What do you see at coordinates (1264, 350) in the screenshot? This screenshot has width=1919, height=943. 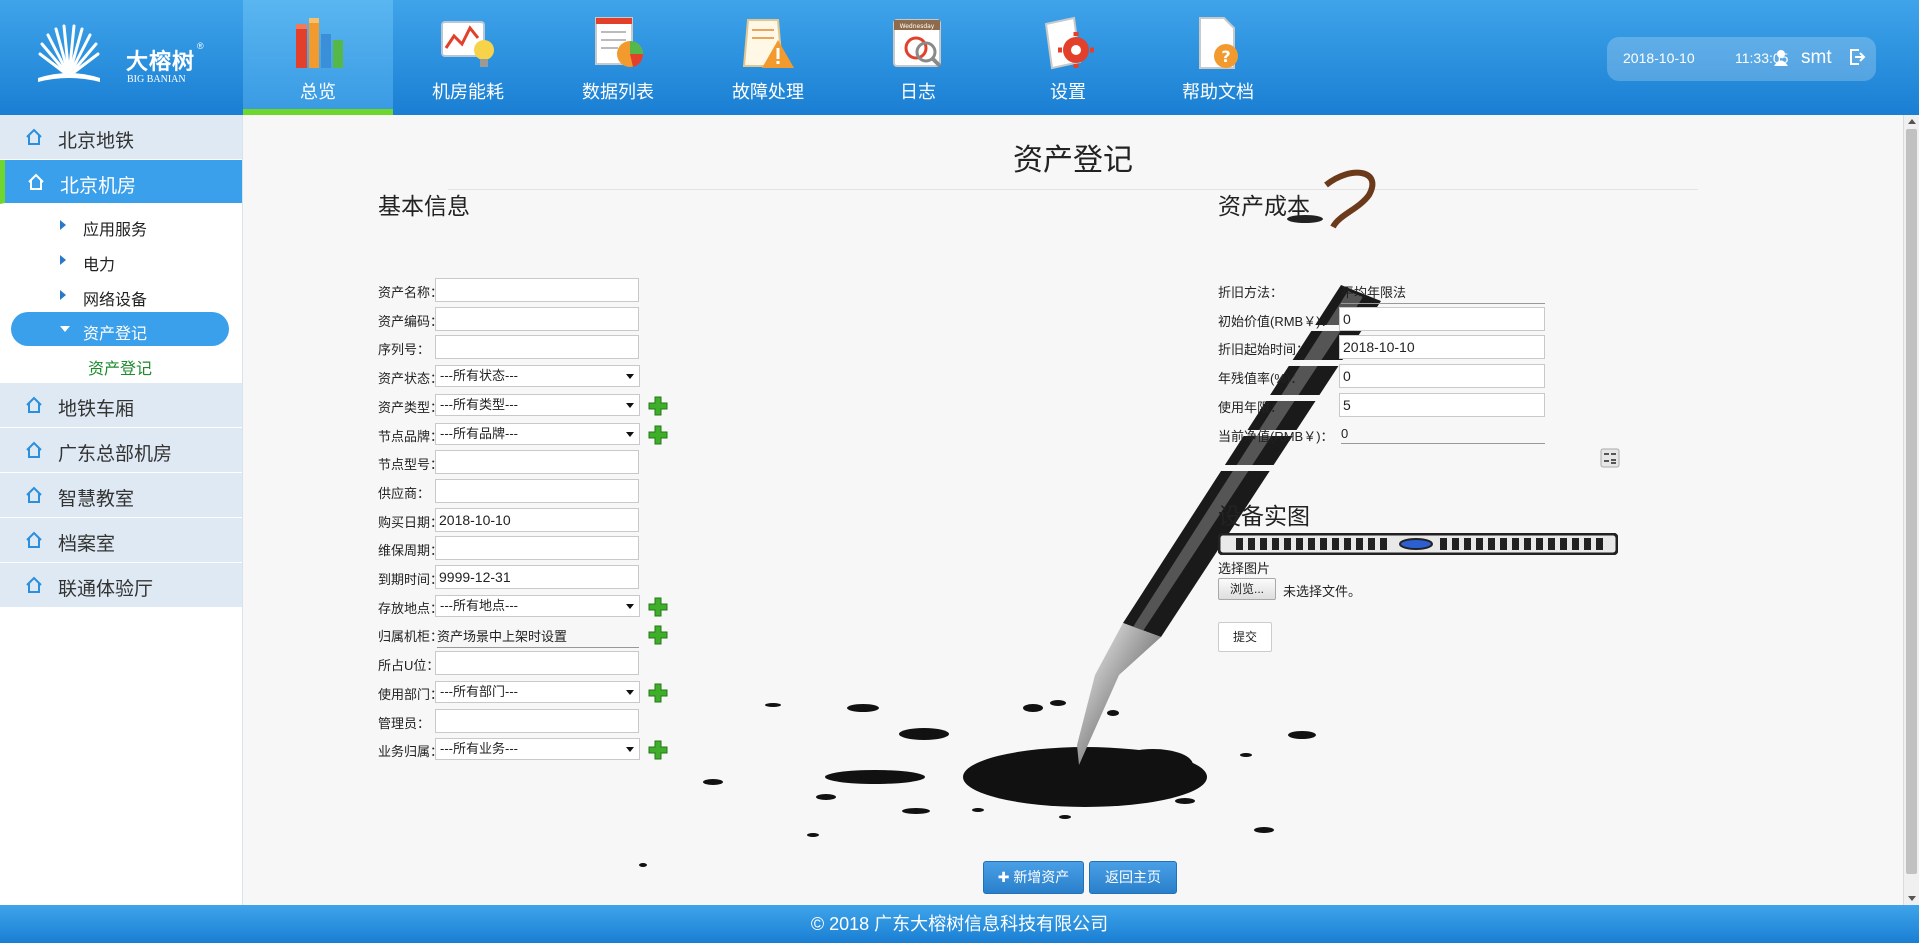 I see `cost-field-label: 折旧起始时间：` at bounding box center [1264, 350].